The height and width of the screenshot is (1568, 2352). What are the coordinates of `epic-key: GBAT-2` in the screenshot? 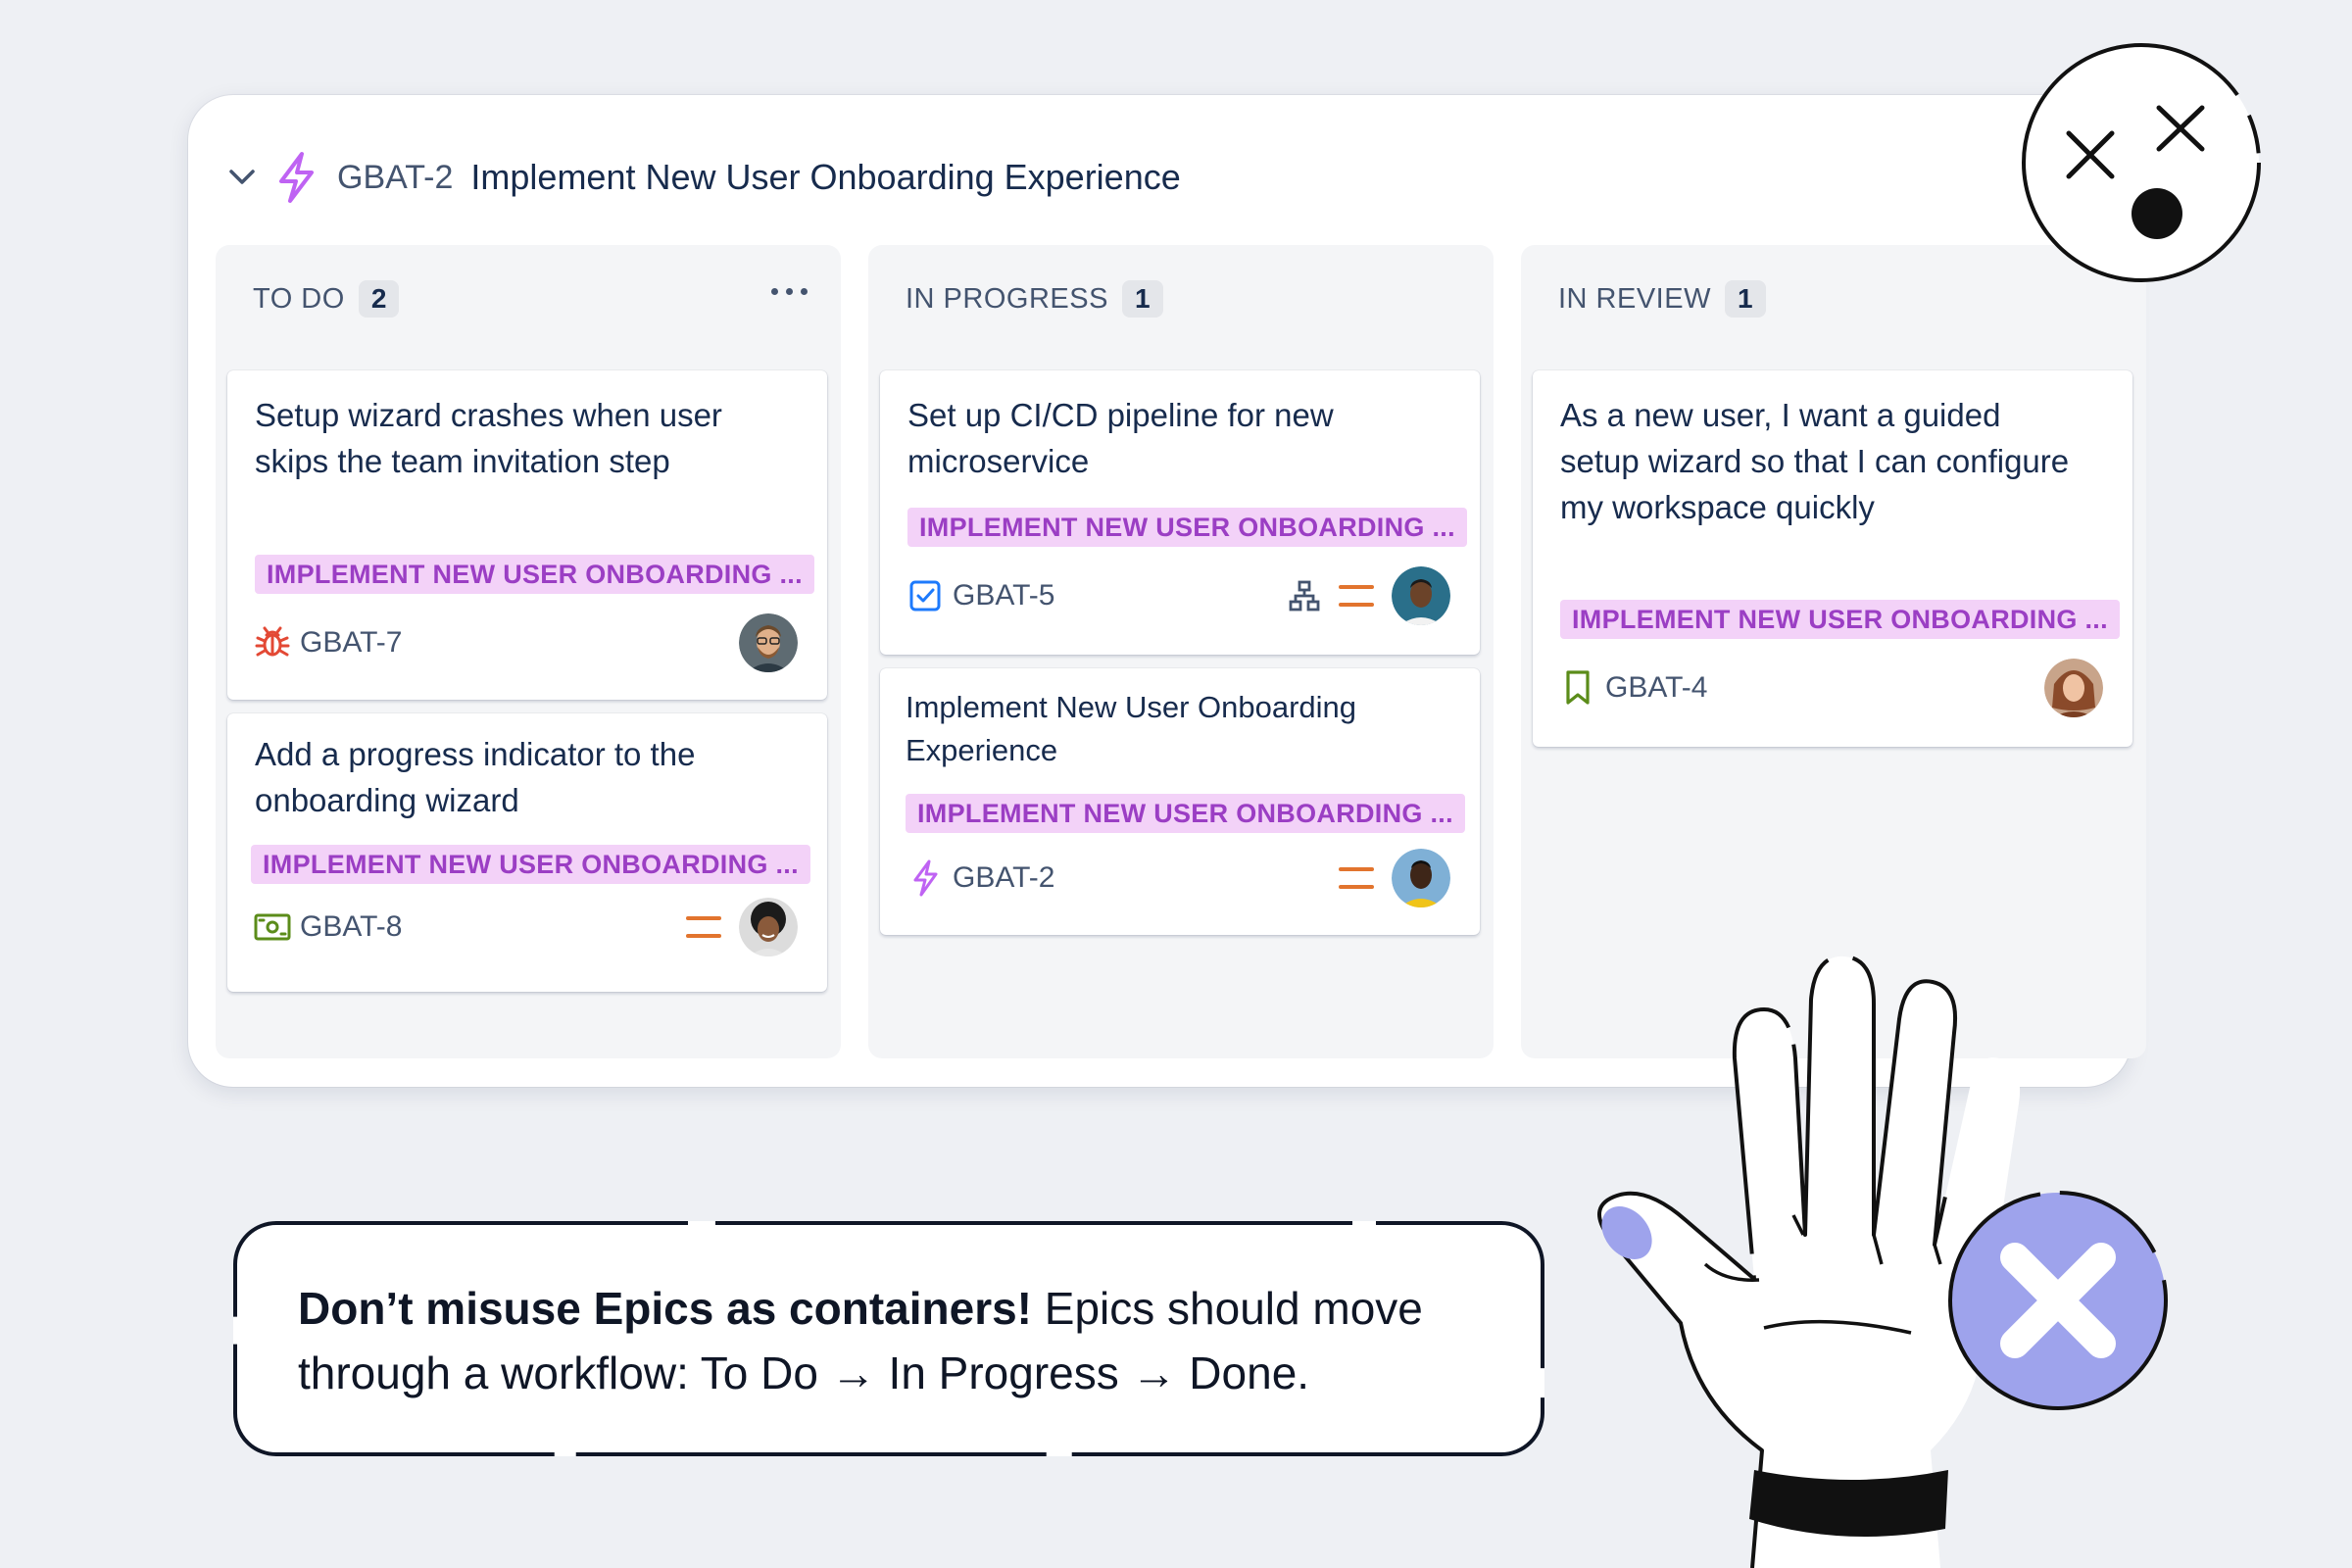 It's located at (395, 178).